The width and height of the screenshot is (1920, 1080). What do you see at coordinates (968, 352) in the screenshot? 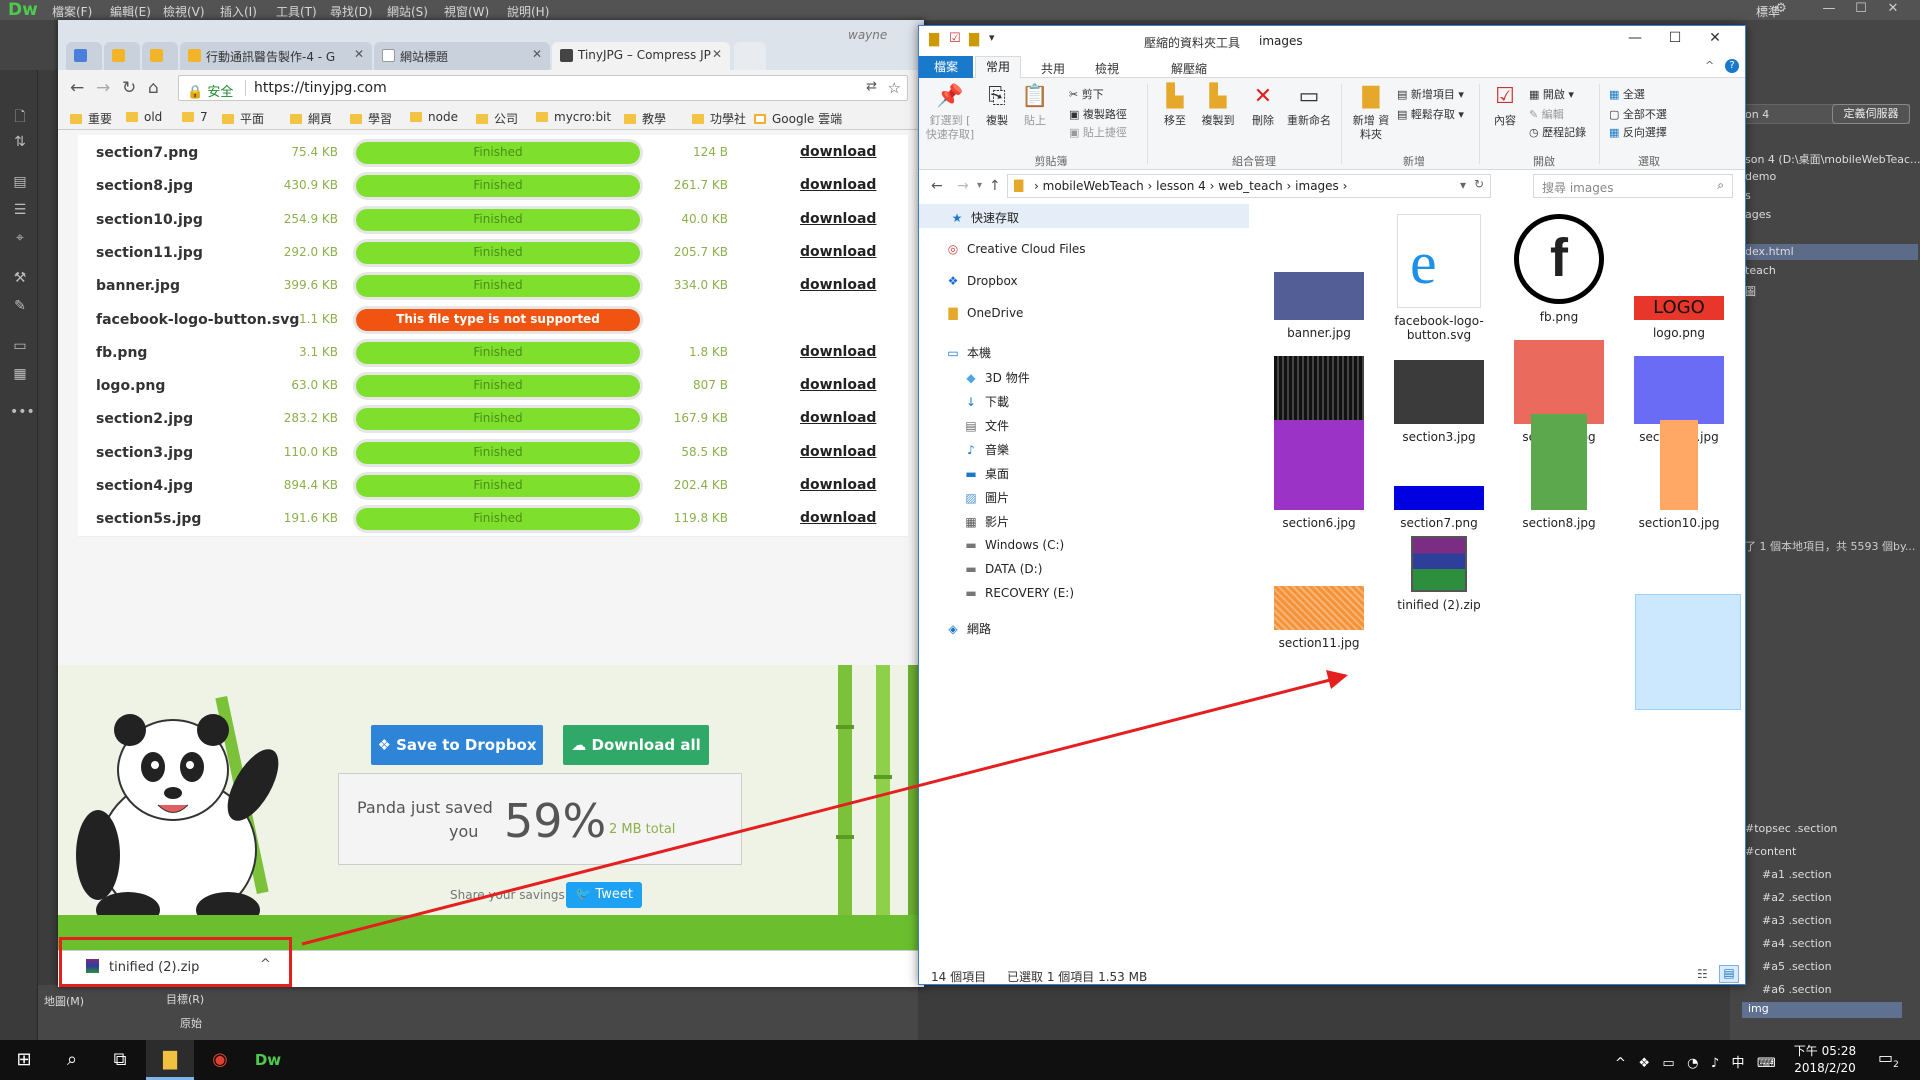
I see `nav-item: ▭ 本機` at bounding box center [968, 352].